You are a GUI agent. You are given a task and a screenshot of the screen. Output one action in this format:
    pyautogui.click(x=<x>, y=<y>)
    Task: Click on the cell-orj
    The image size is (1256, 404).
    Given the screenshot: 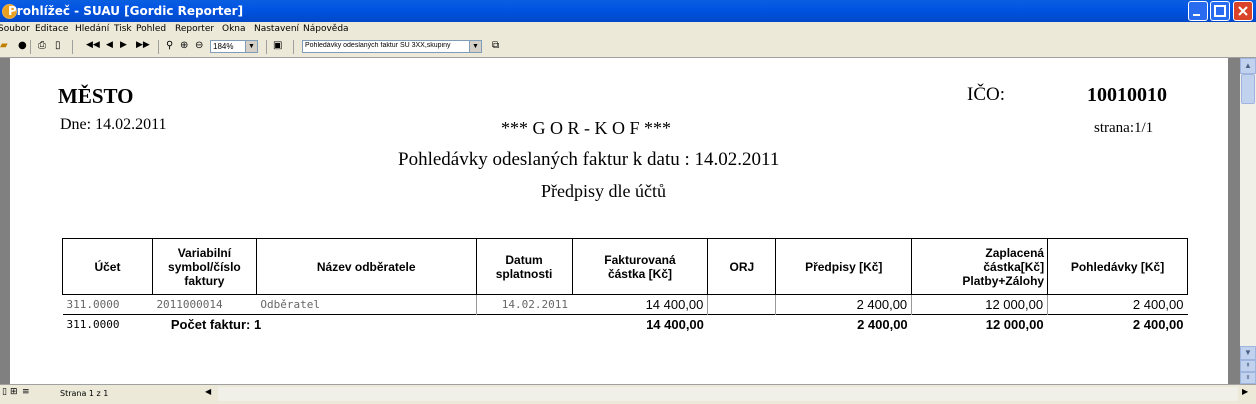 What is the action you would take?
    pyautogui.click(x=742, y=304)
    